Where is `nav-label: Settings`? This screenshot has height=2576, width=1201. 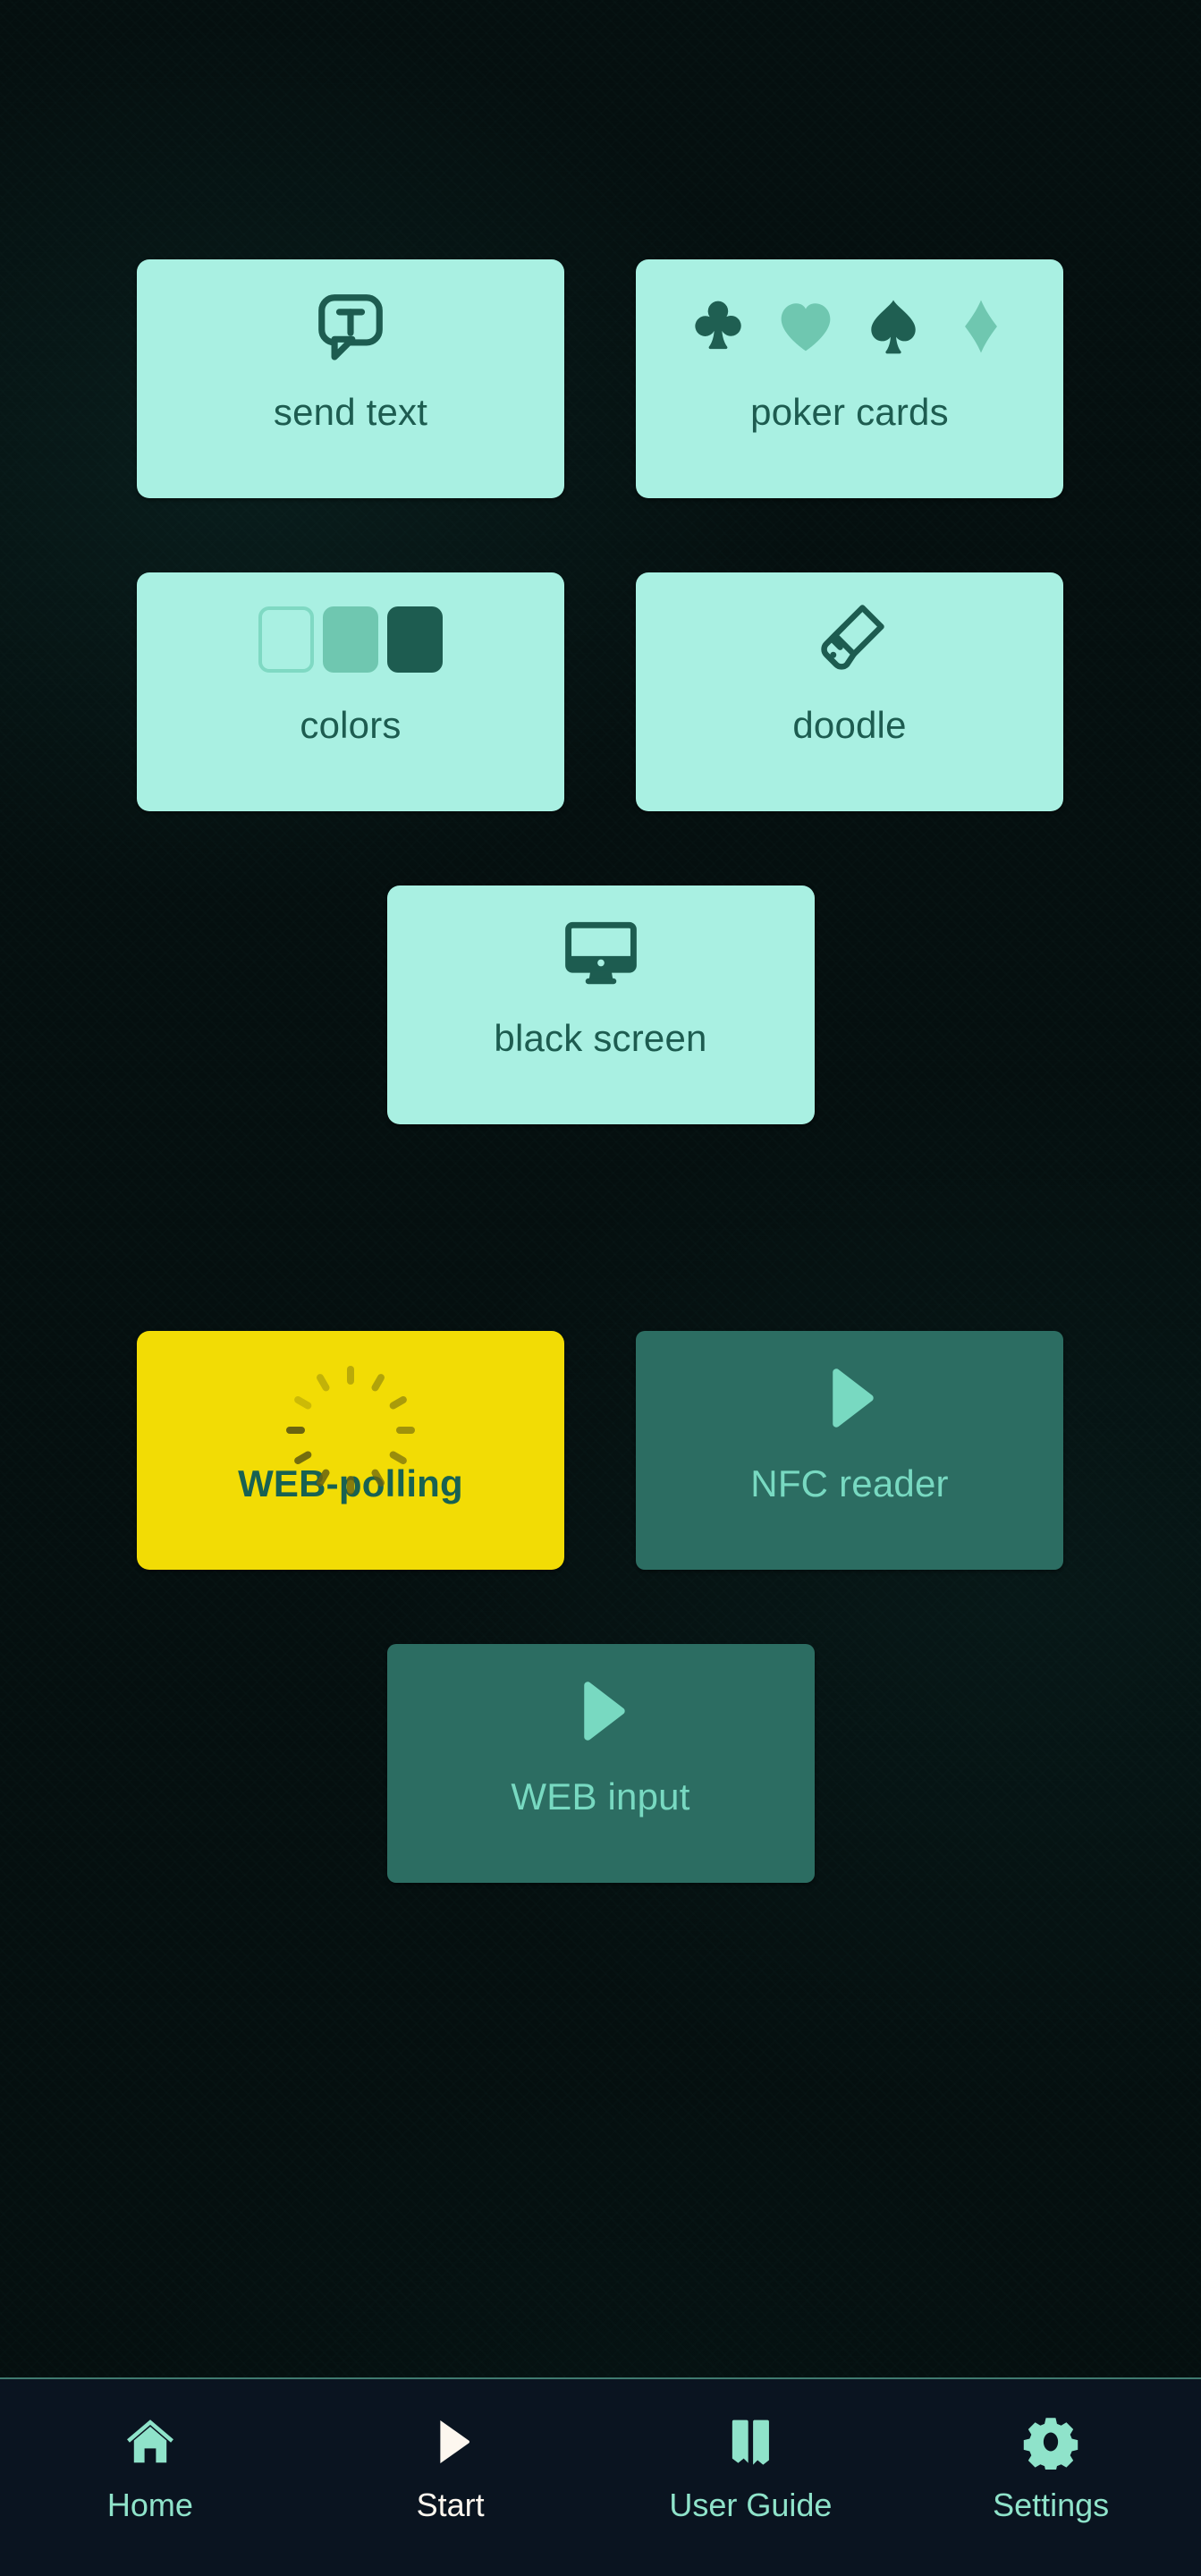 nav-label: Settings is located at coordinates (1051, 2505).